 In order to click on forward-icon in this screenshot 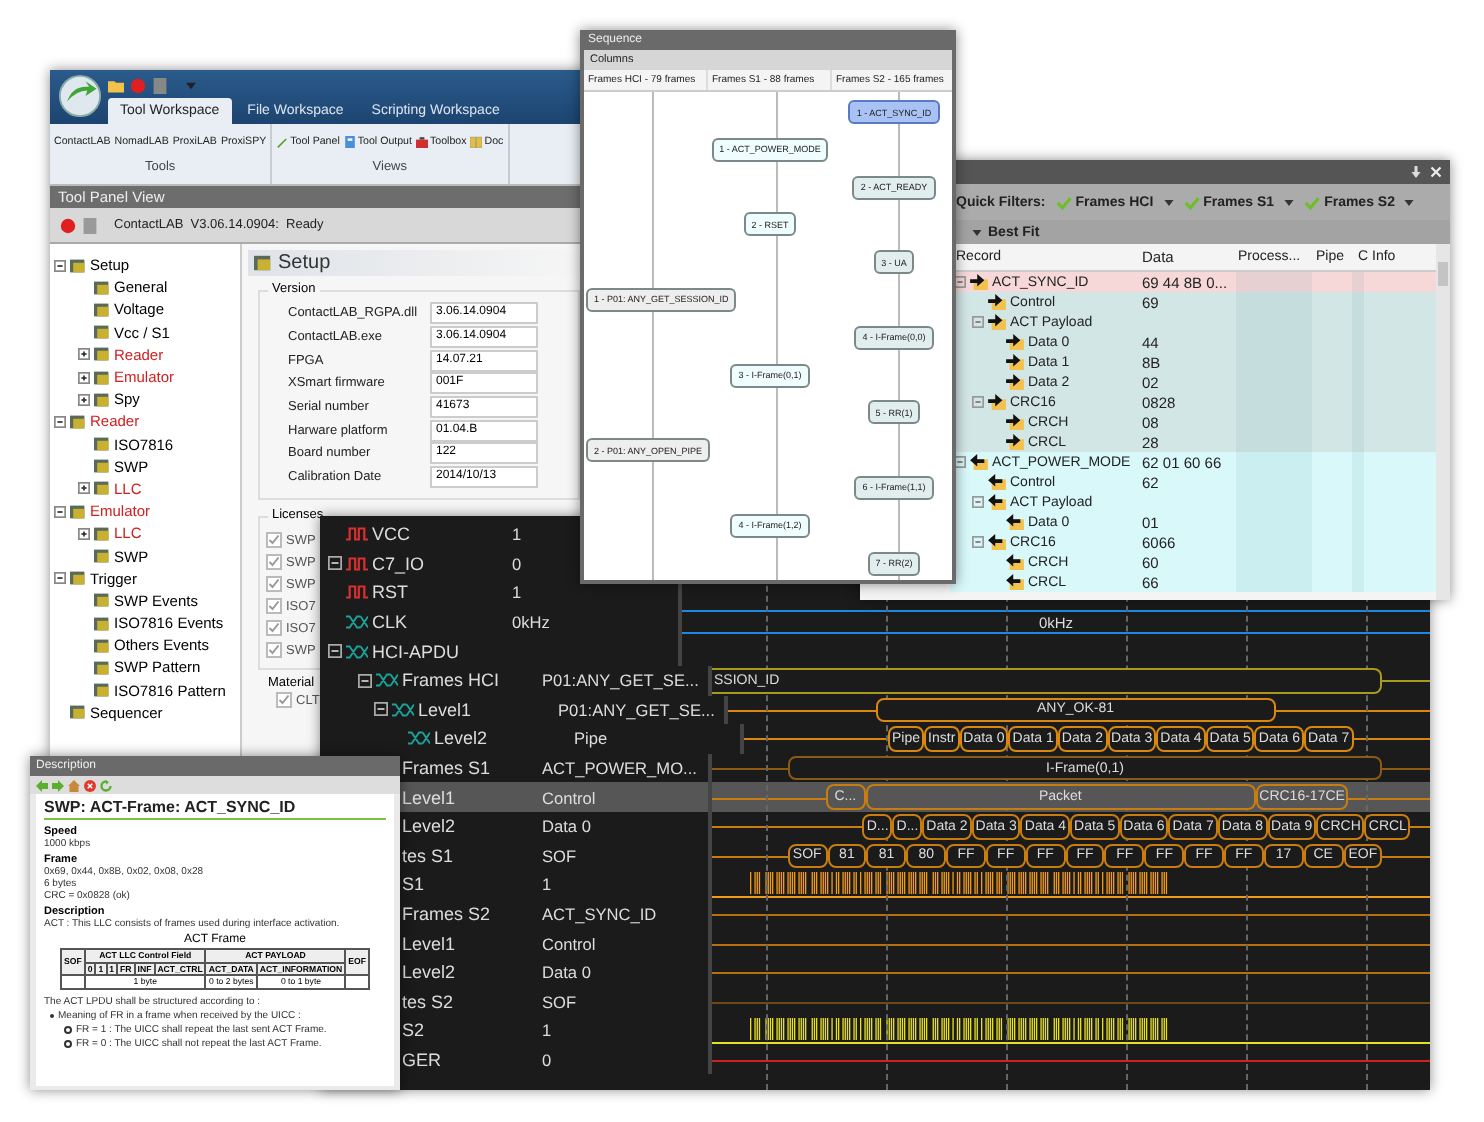, I will do `click(58, 785)`.